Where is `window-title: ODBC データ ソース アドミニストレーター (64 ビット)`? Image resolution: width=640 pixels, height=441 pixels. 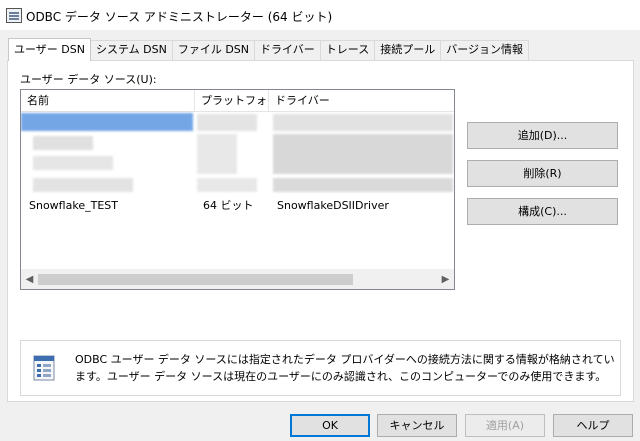
window-title: ODBC データ ソース アドミニストレーター (64 ビット) is located at coordinates (179, 17).